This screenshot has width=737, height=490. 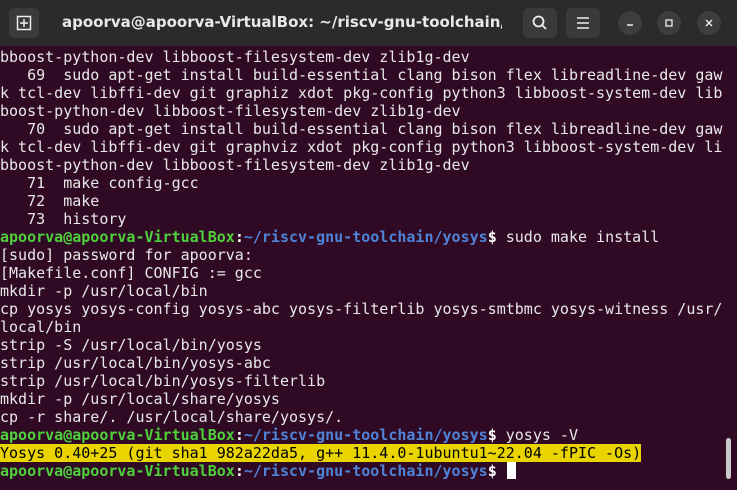 What do you see at coordinates (537, 435) in the screenshot?
I see `command-text: yosys -V` at bounding box center [537, 435].